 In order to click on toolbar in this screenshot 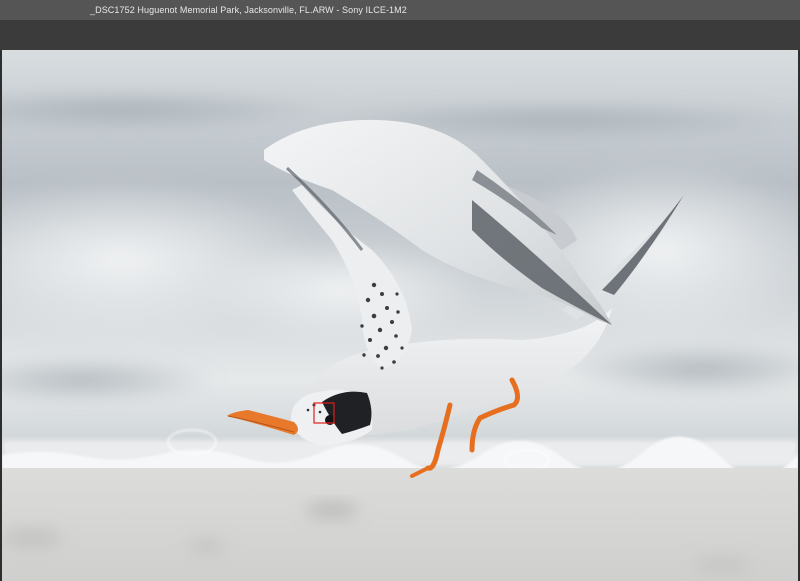, I will do `click(400, 35)`.